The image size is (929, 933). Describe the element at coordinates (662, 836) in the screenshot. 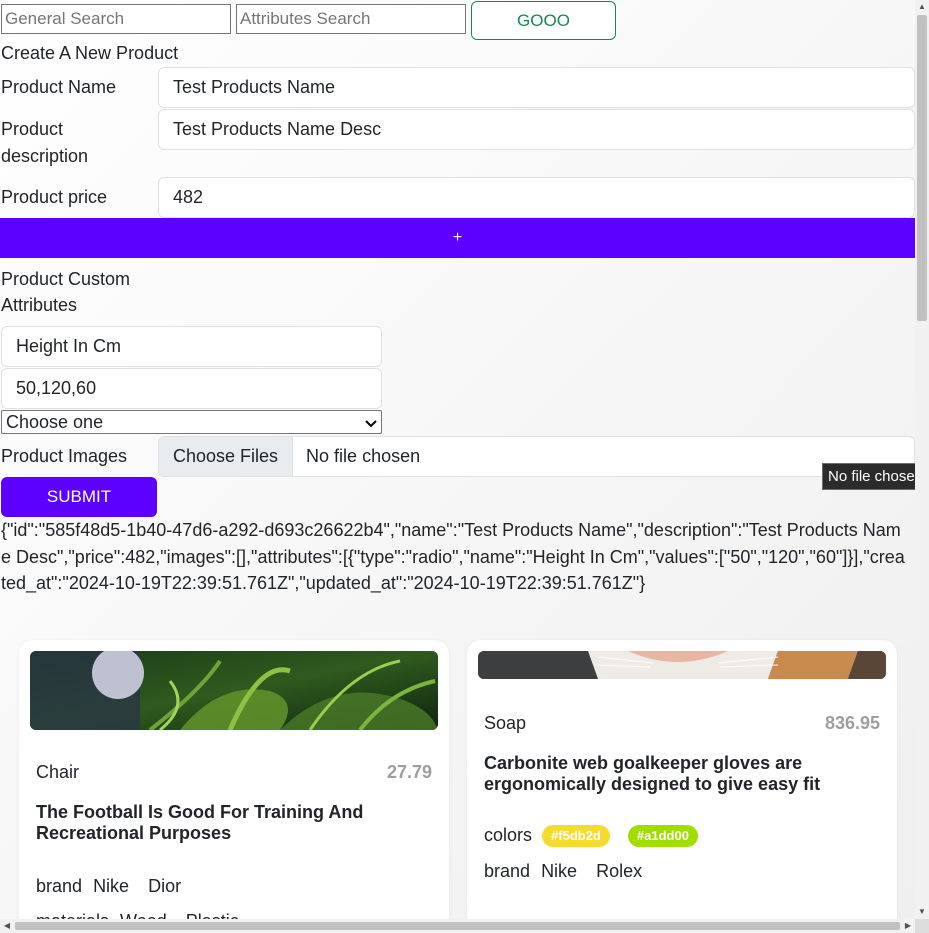

I see `color-chip: #a1dd00` at that location.